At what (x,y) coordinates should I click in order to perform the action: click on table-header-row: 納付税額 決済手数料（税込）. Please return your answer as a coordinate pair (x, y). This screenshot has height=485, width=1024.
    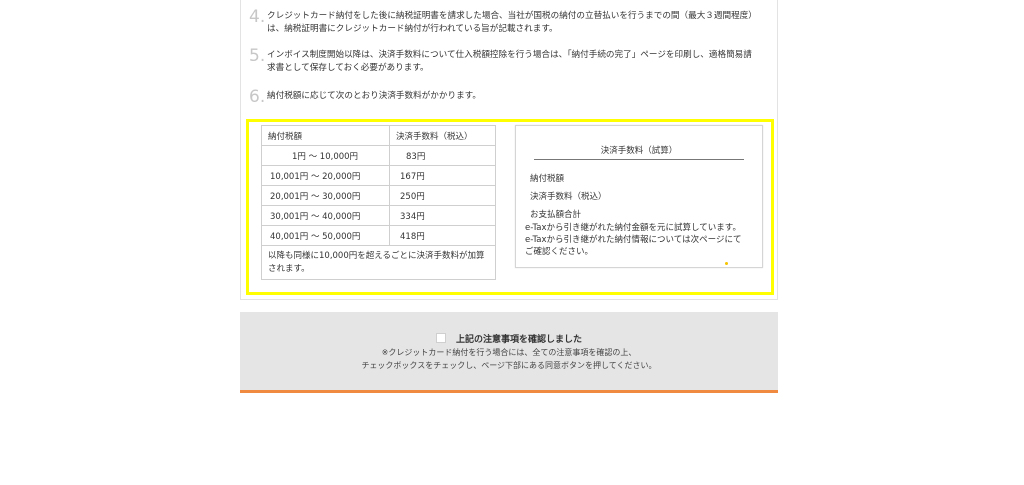
    Looking at the image, I should click on (378, 135).